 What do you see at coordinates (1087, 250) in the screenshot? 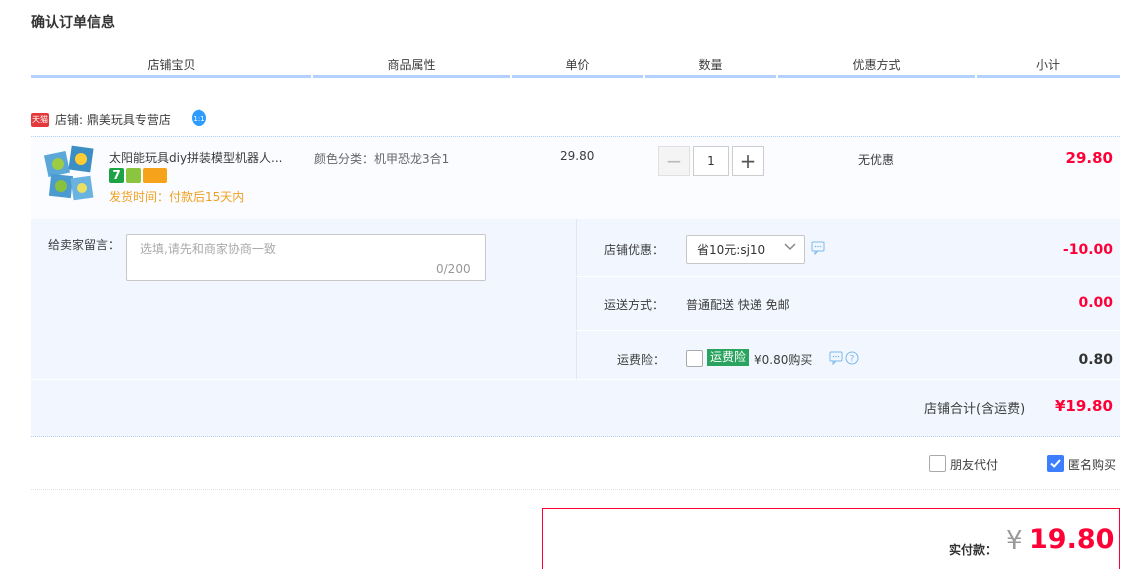
I see `shop-coupon-value: -10.00` at bounding box center [1087, 250].